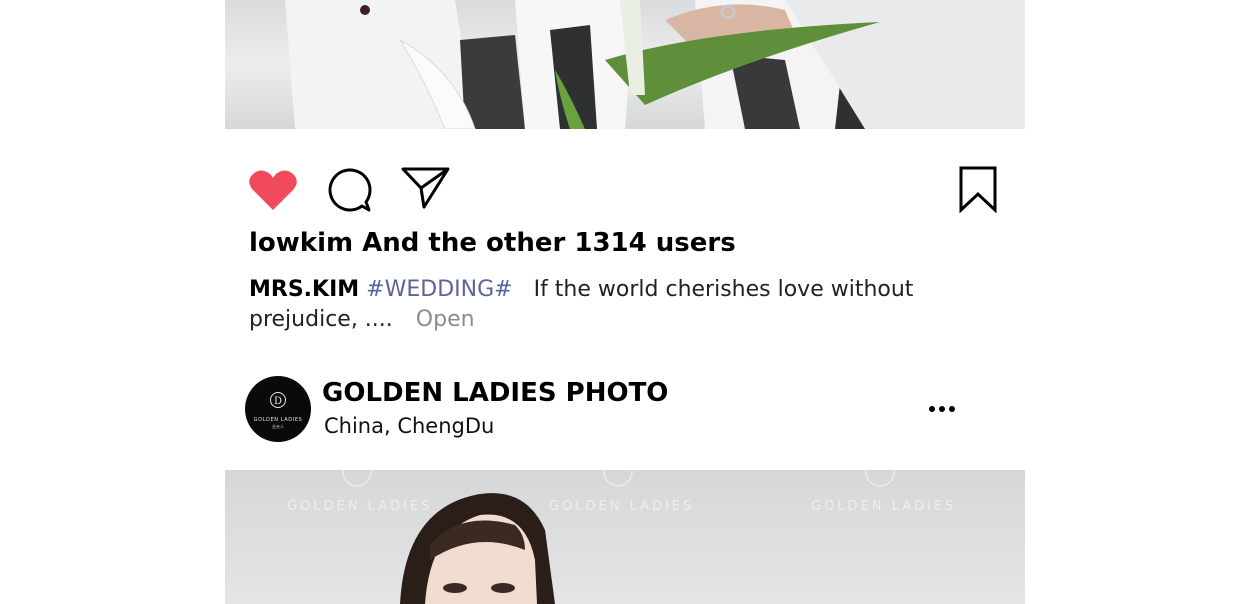 The image size is (1250, 604). What do you see at coordinates (349, 190) in the screenshot?
I see `comment-icon` at bounding box center [349, 190].